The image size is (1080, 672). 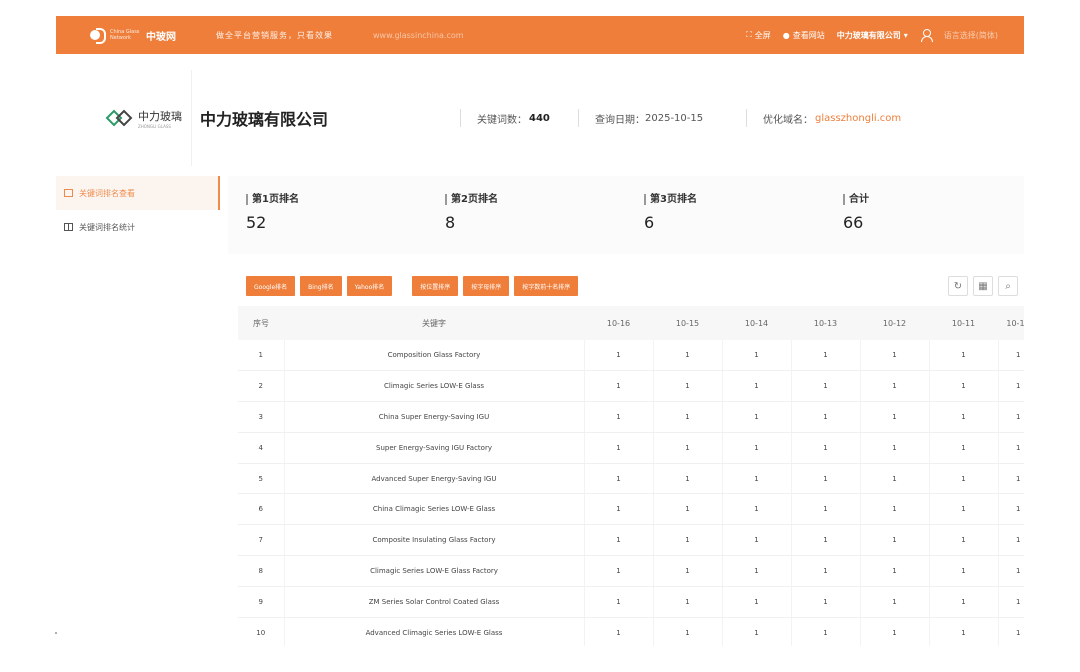 What do you see at coordinates (1008, 286) in the screenshot?
I see `search-icon: ⌕` at bounding box center [1008, 286].